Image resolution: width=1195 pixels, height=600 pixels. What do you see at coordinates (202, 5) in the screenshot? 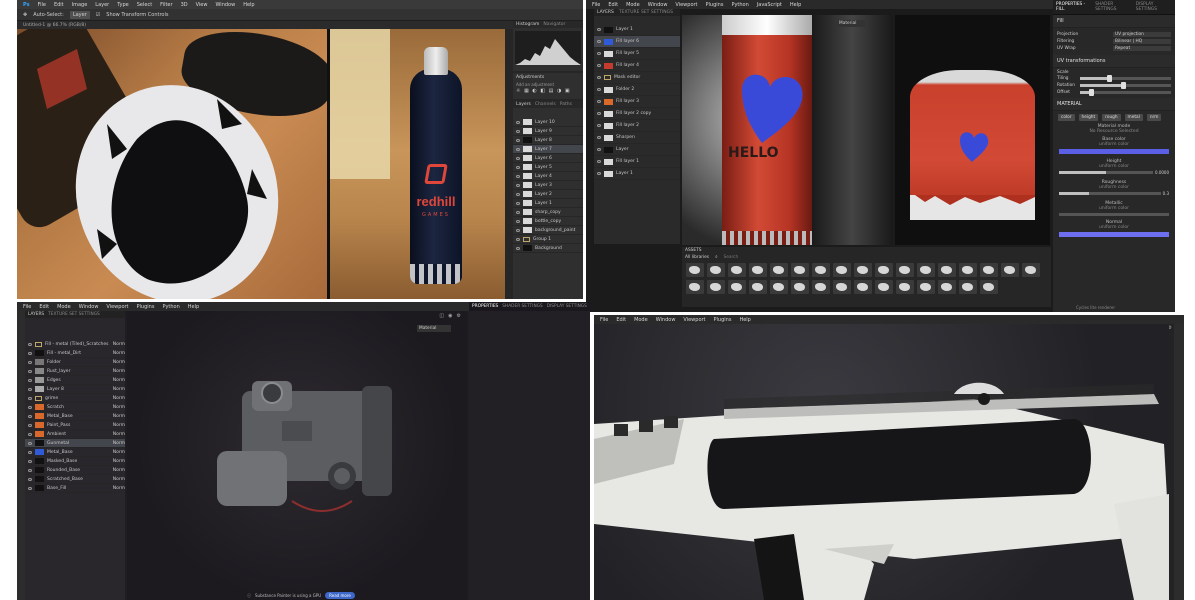
I see `menu-view: View` at bounding box center [202, 5].